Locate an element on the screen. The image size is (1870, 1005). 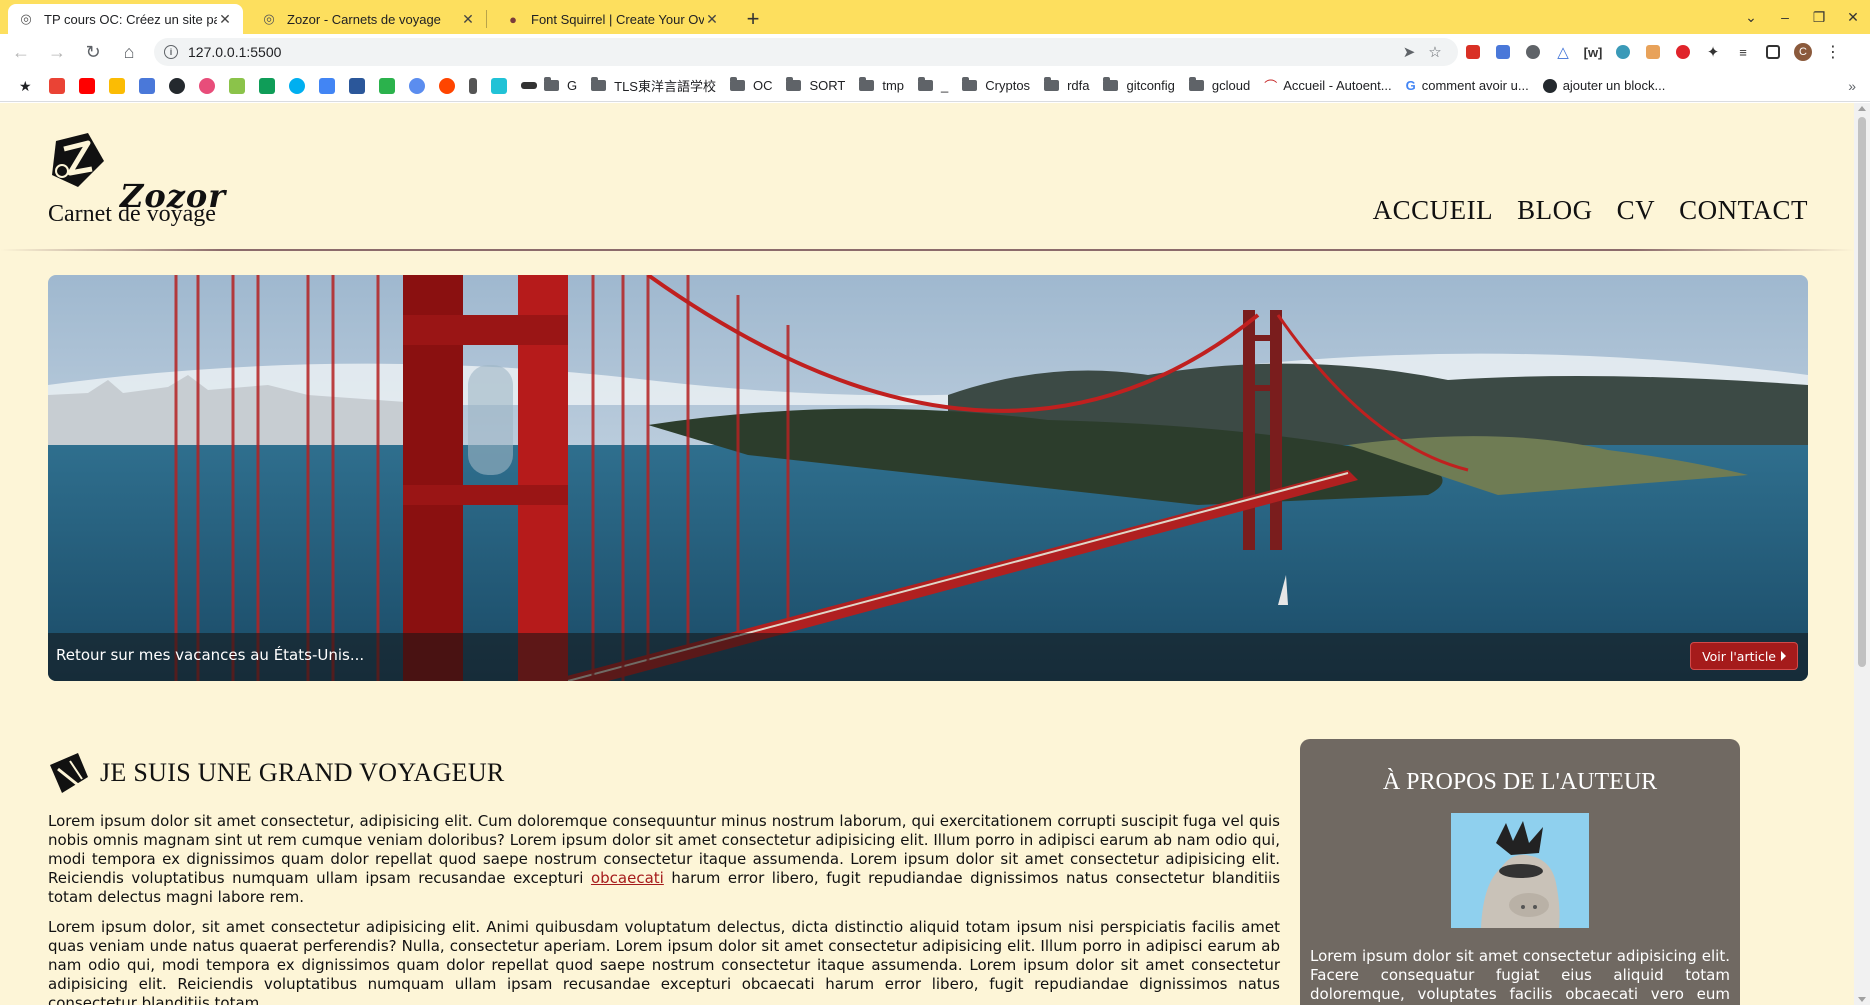
bookmark-folder-oc: OC is located at coordinates (750, 85).